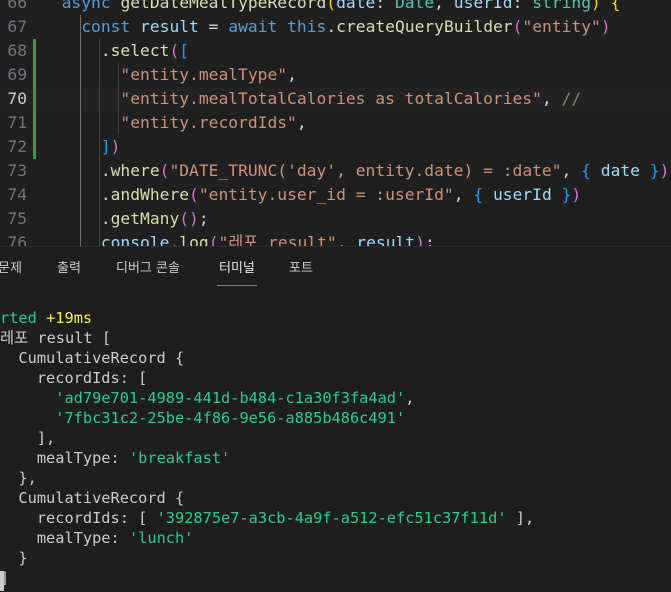 The height and width of the screenshot is (592, 671). I want to click on line-number: 67, so click(17, 26).